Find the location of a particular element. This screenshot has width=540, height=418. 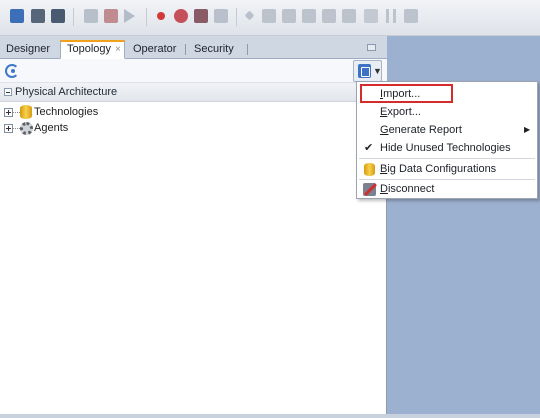

status-edge is located at coordinates (270, 416).